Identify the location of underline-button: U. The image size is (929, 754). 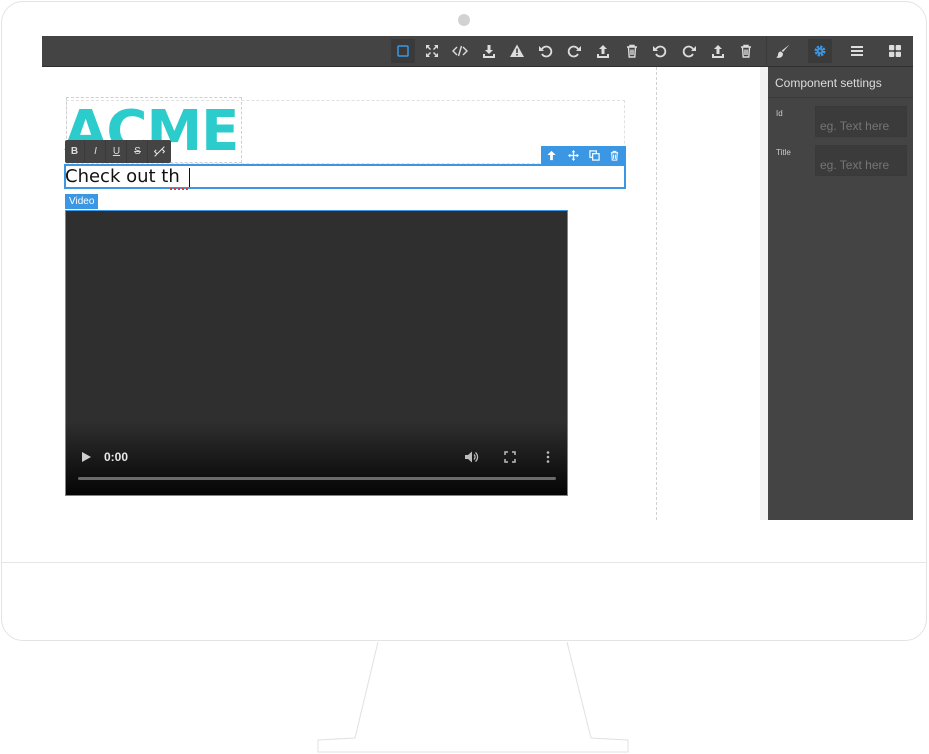
(117, 151).